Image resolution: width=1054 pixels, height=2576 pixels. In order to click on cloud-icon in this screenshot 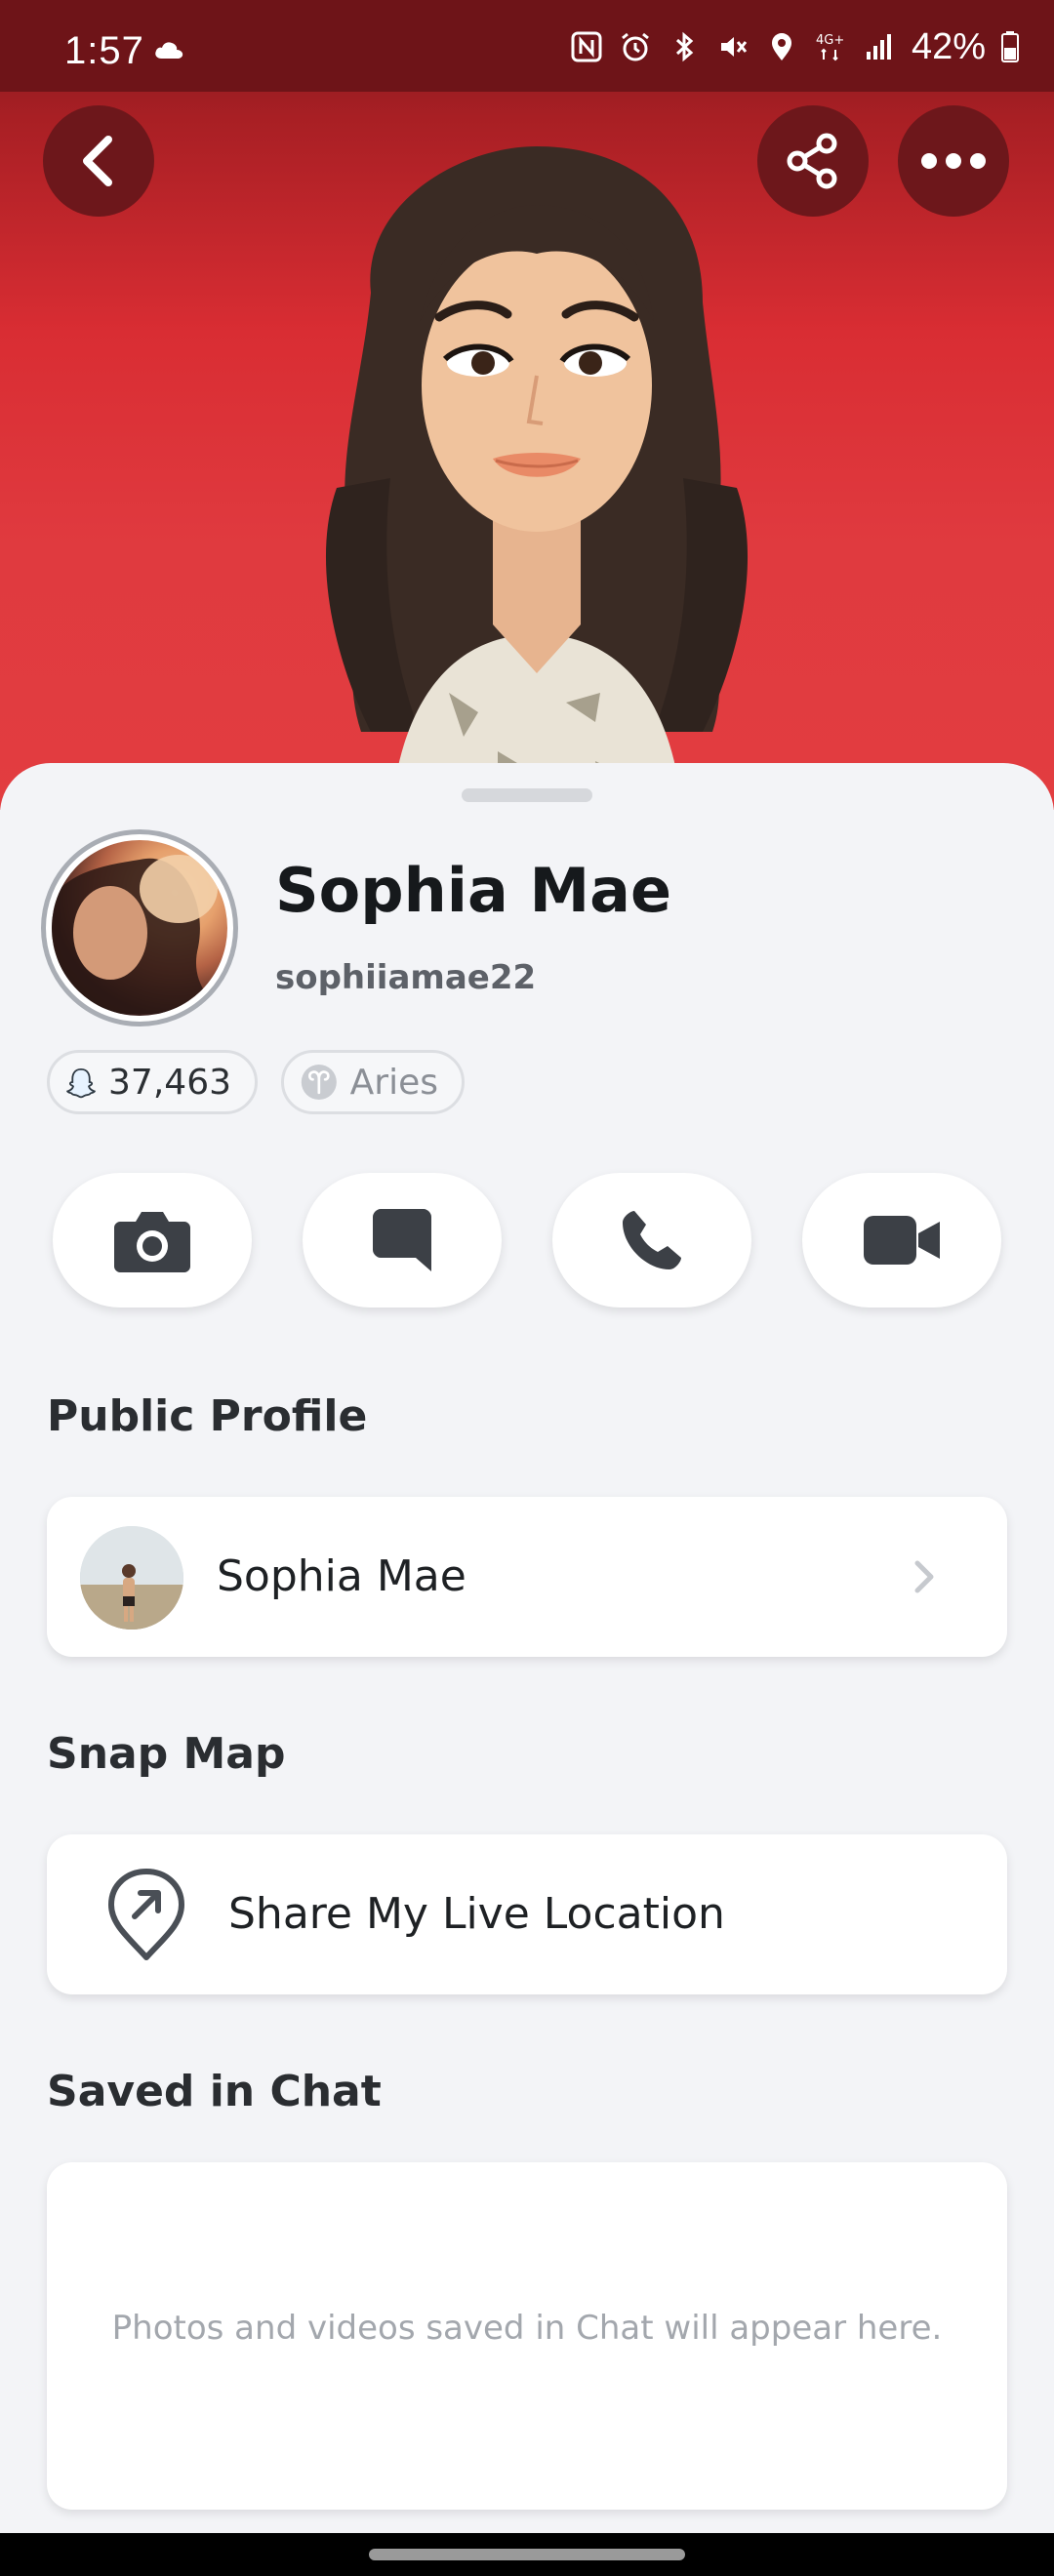, I will do `click(169, 50)`.